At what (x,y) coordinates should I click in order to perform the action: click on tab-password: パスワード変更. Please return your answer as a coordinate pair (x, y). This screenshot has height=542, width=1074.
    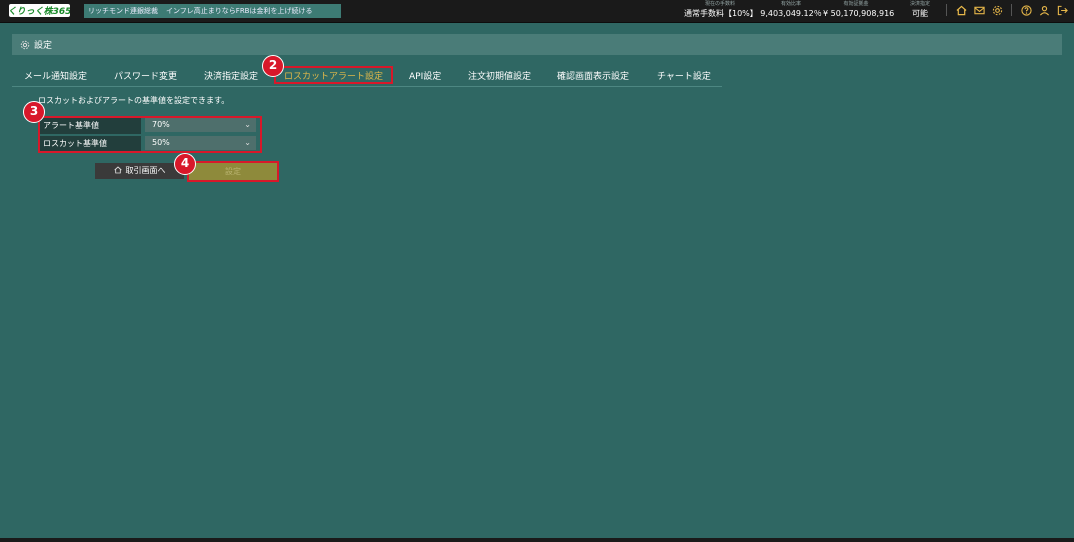
    Looking at the image, I should click on (145, 75).